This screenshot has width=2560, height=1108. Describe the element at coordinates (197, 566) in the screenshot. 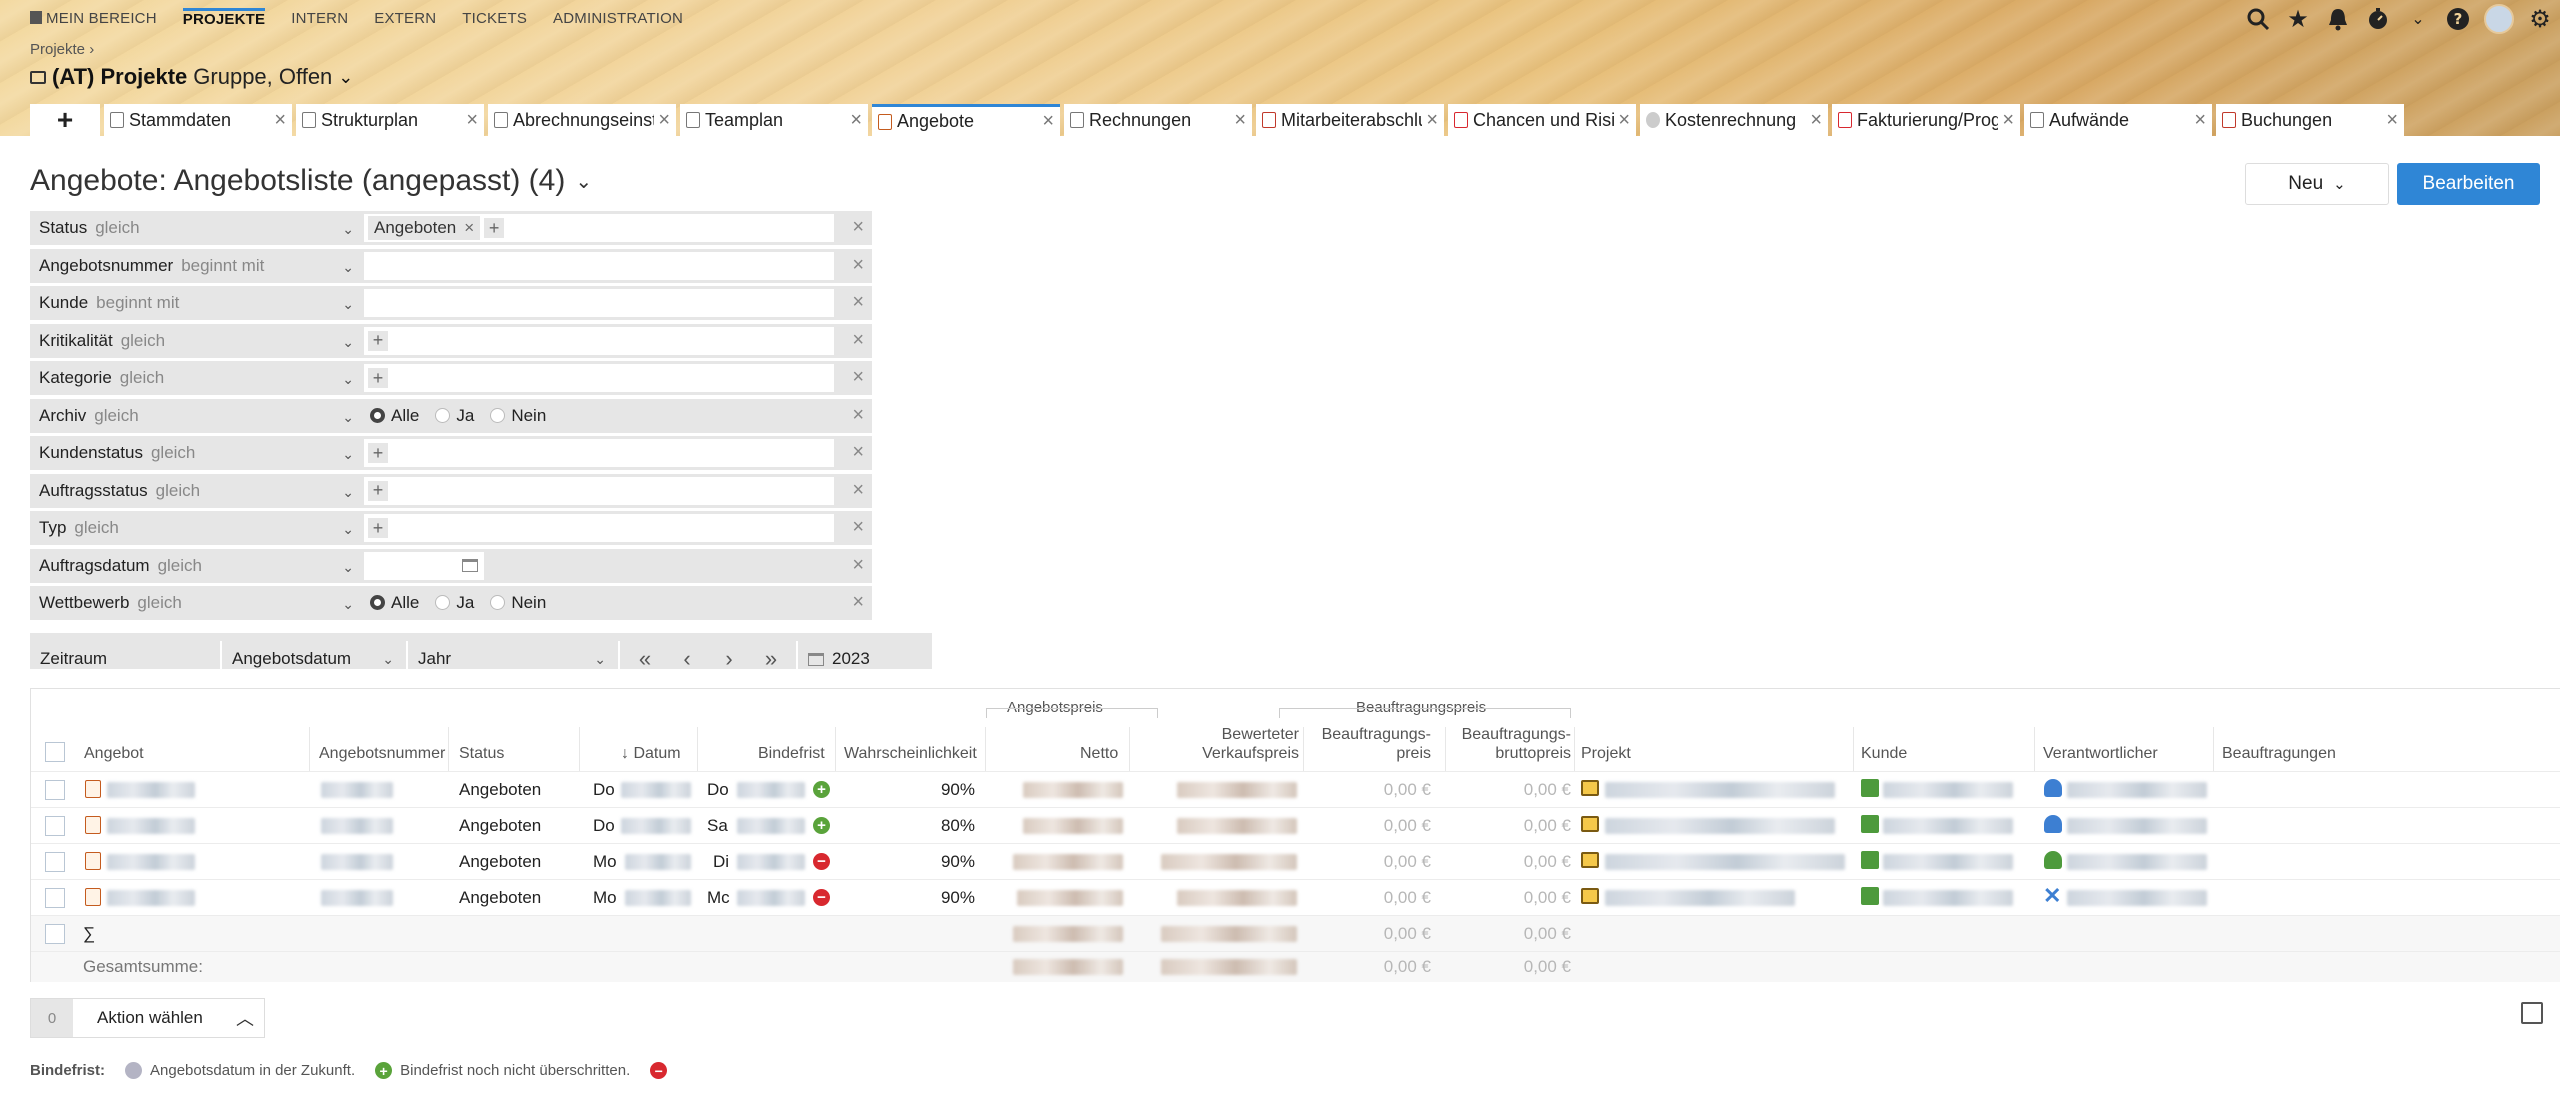

I see `filter-auftragsdatum-field: Auftragsdatum gleich ⌄` at that location.